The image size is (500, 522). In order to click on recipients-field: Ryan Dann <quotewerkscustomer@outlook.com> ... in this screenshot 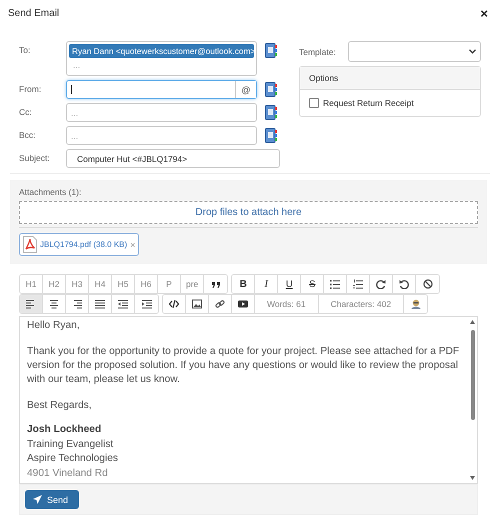, I will do `click(161, 58)`.